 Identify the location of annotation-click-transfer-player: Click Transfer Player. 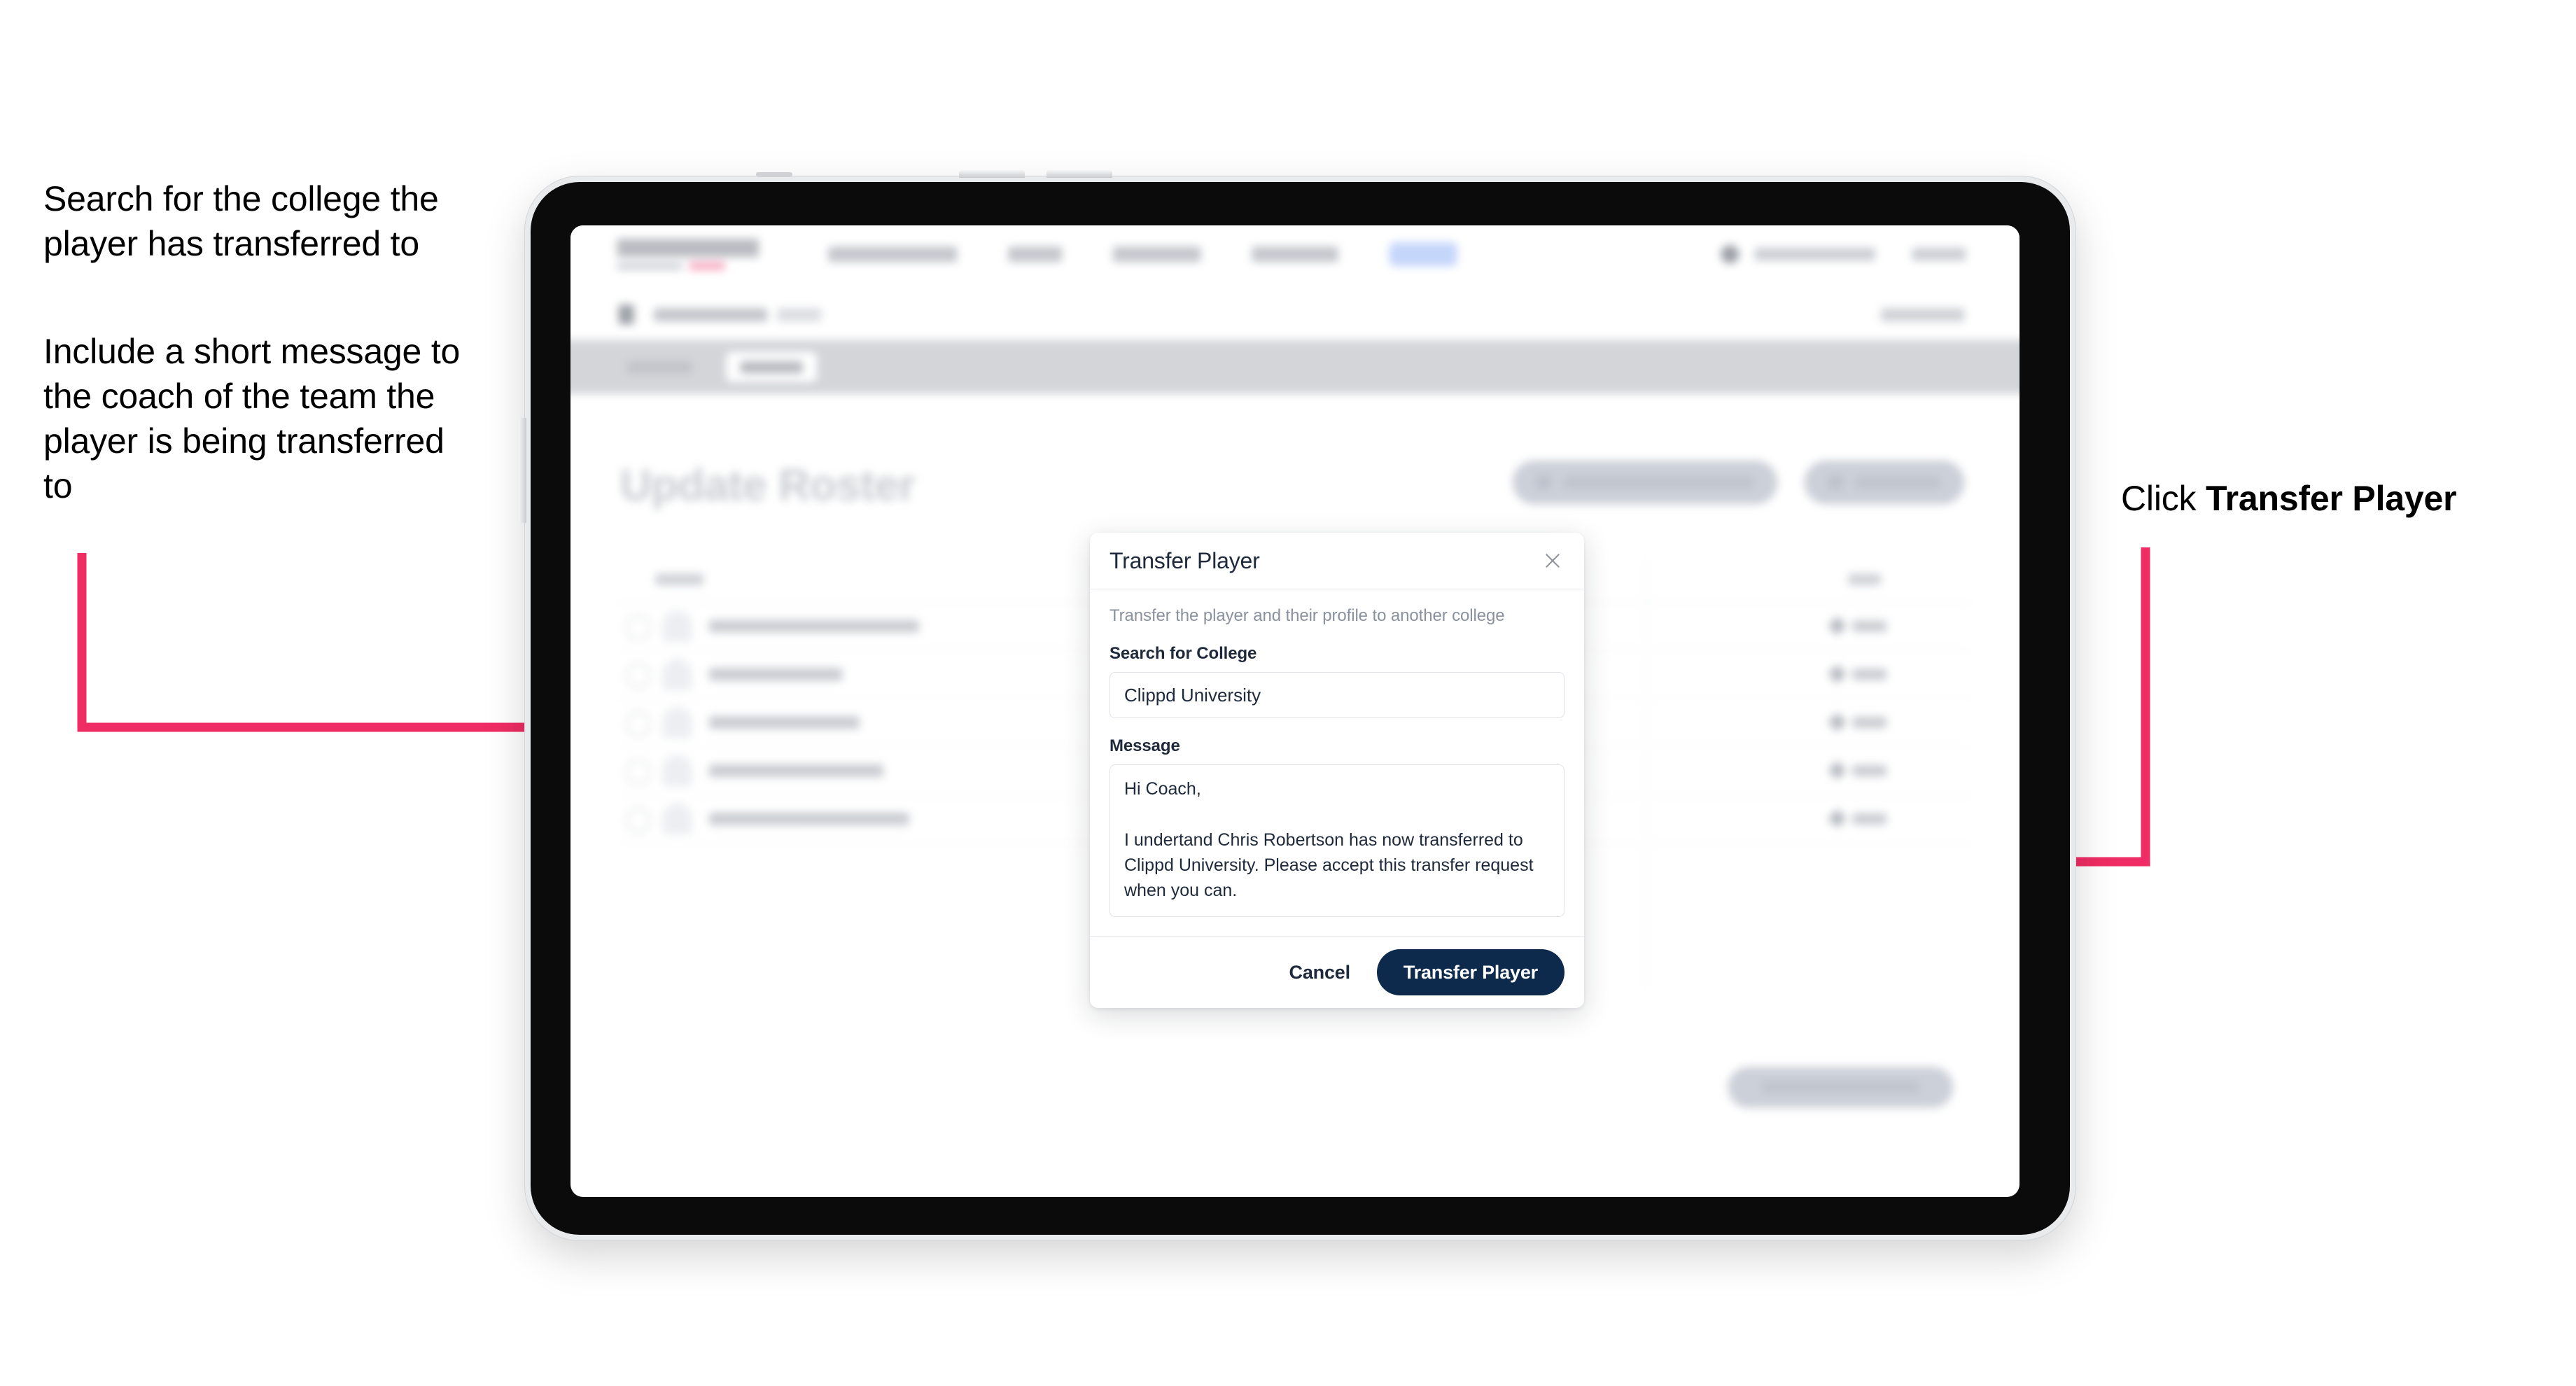
(2317, 498).